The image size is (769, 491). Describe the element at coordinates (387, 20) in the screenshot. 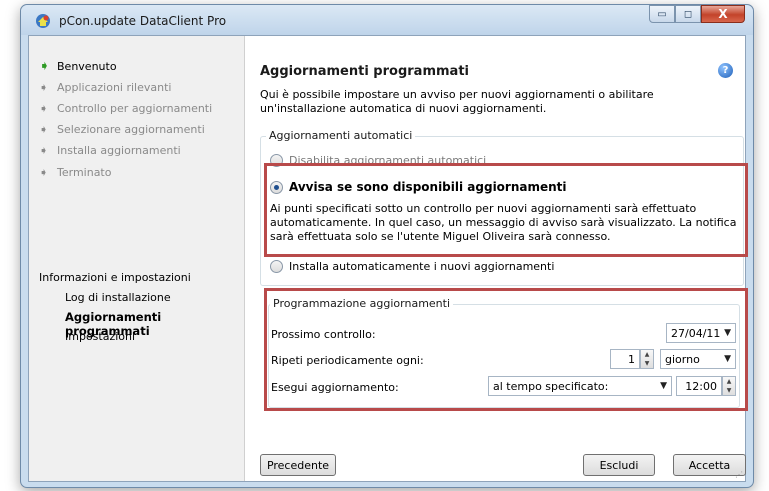

I see `title-bar: pCon.update DataClient Pro ▭ ◻ X` at that location.